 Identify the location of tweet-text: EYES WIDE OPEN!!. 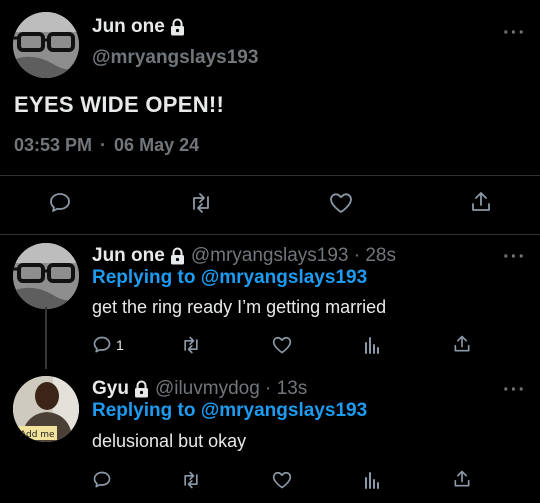
(119, 104).